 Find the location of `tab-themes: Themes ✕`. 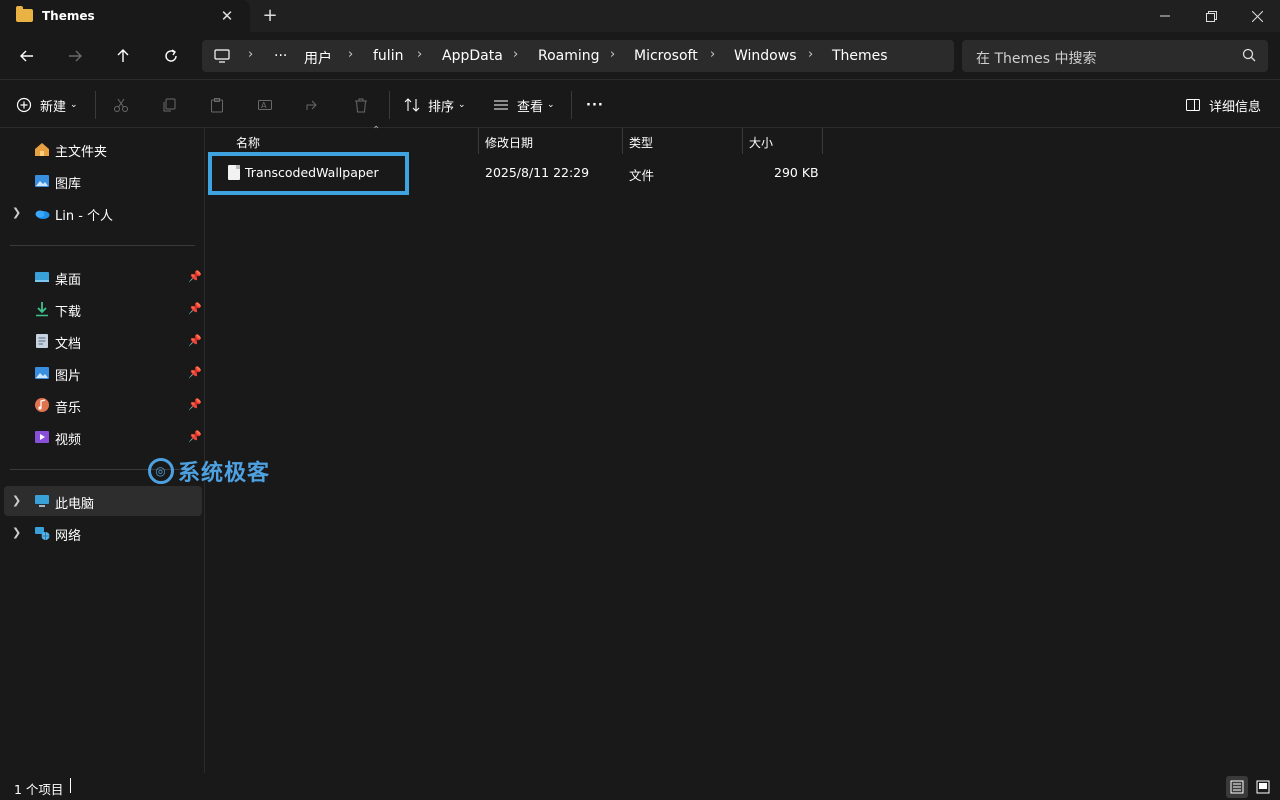

tab-themes: Themes ✕ is located at coordinates (125, 16).